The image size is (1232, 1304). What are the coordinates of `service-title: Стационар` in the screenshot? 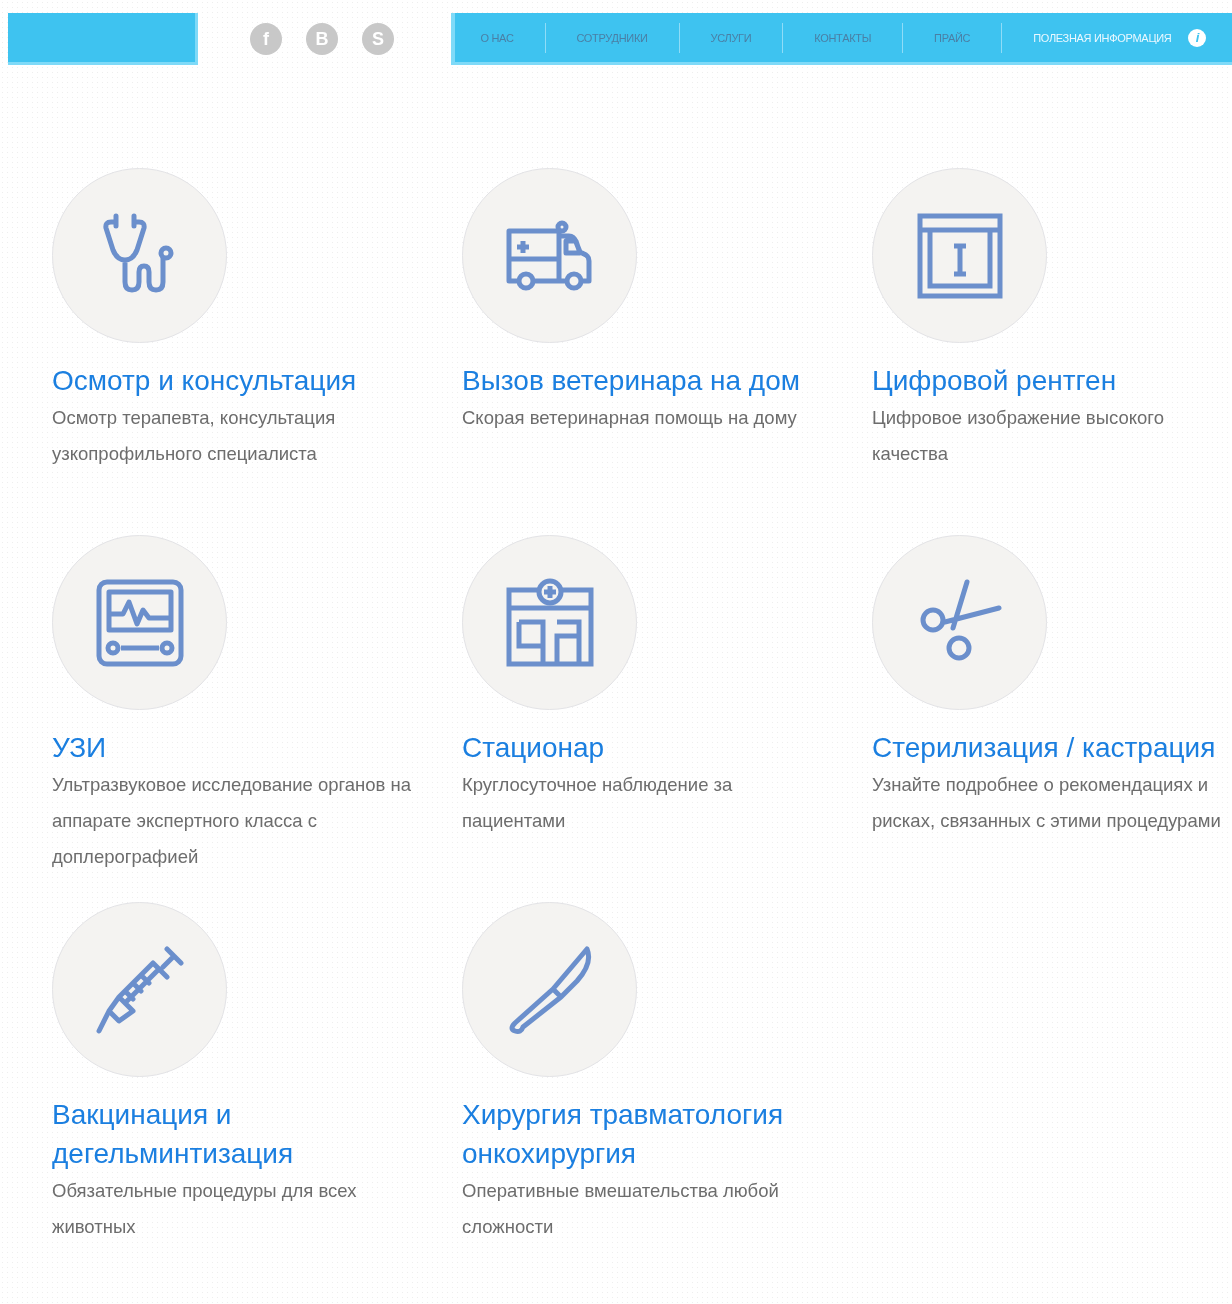 It's located at (533, 747).